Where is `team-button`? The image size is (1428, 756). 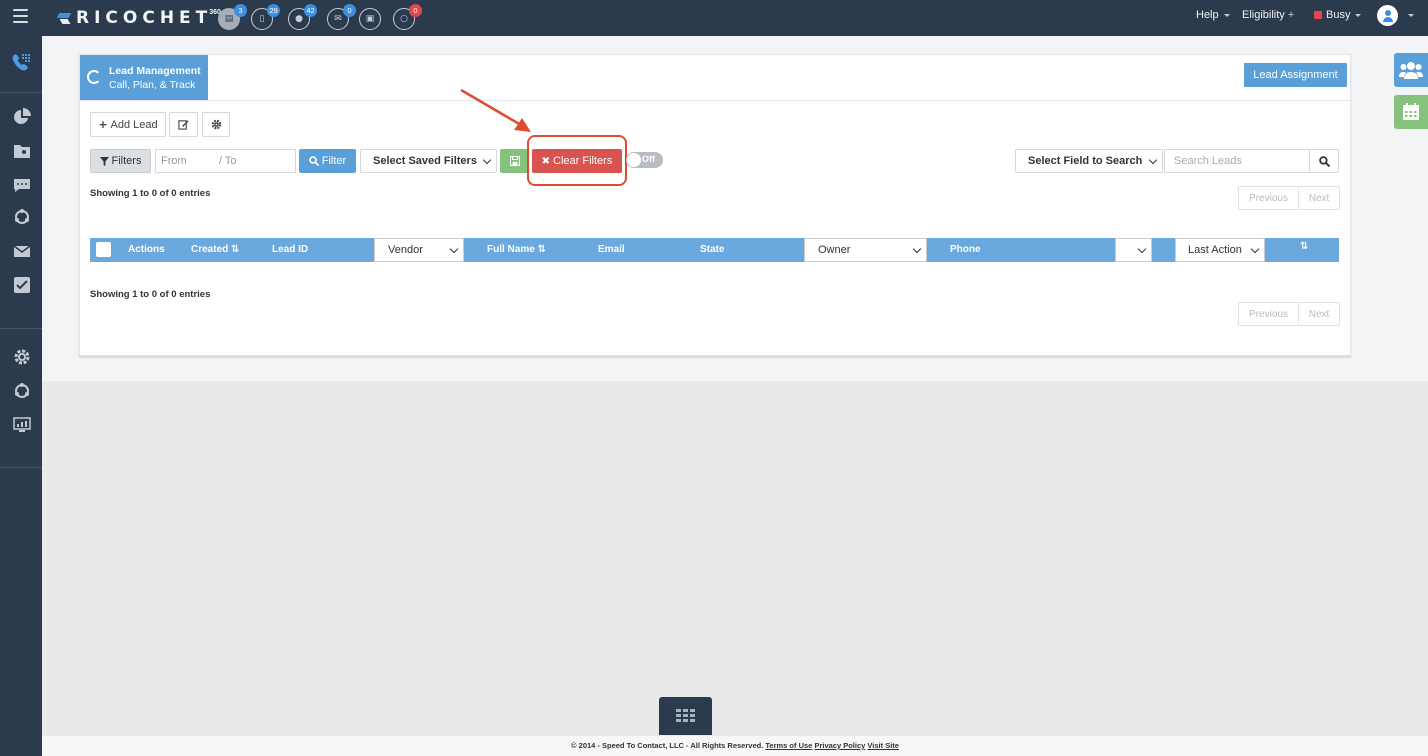
team-button is located at coordinates (1411, 70).